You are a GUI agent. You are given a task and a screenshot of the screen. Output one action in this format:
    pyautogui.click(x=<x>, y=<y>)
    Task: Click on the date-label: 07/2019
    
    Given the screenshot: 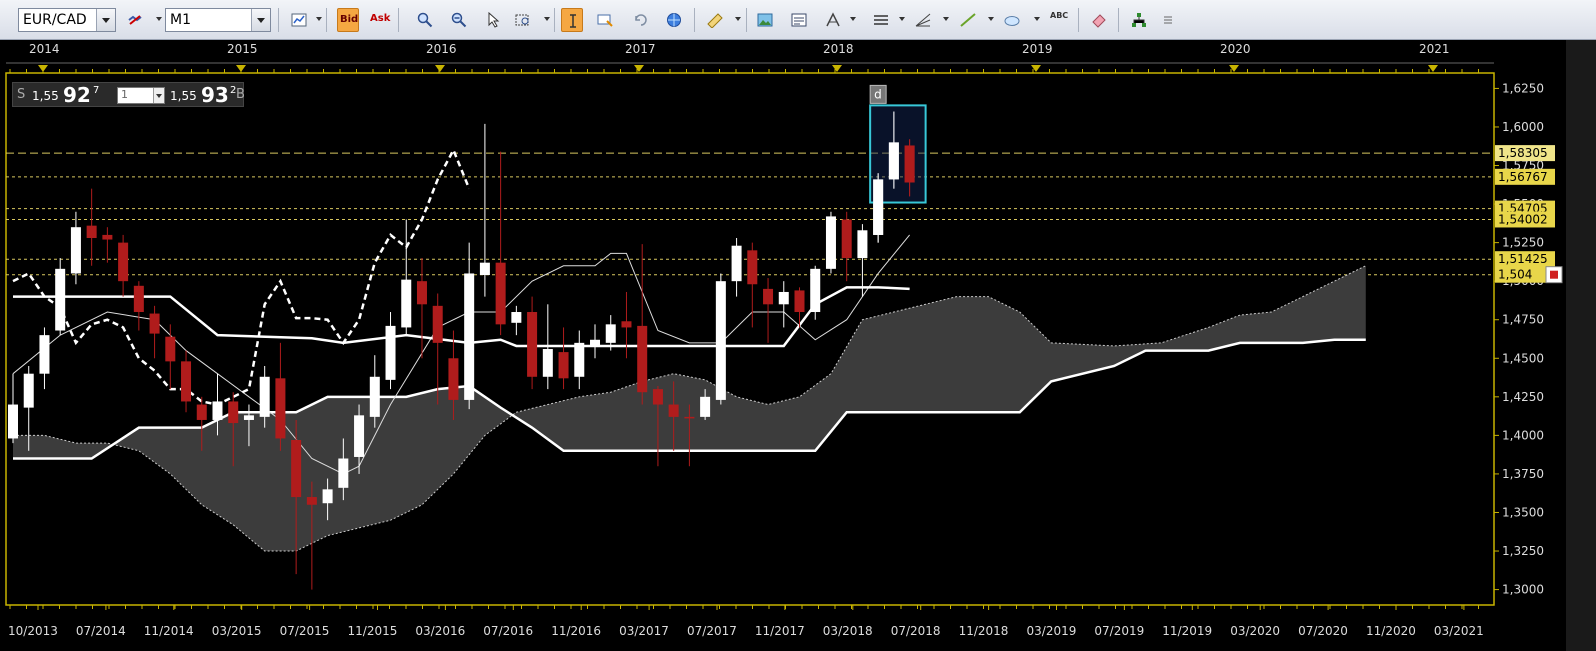 What is the action you would take?
    pyautogui.click(x=1119, y=631)
    